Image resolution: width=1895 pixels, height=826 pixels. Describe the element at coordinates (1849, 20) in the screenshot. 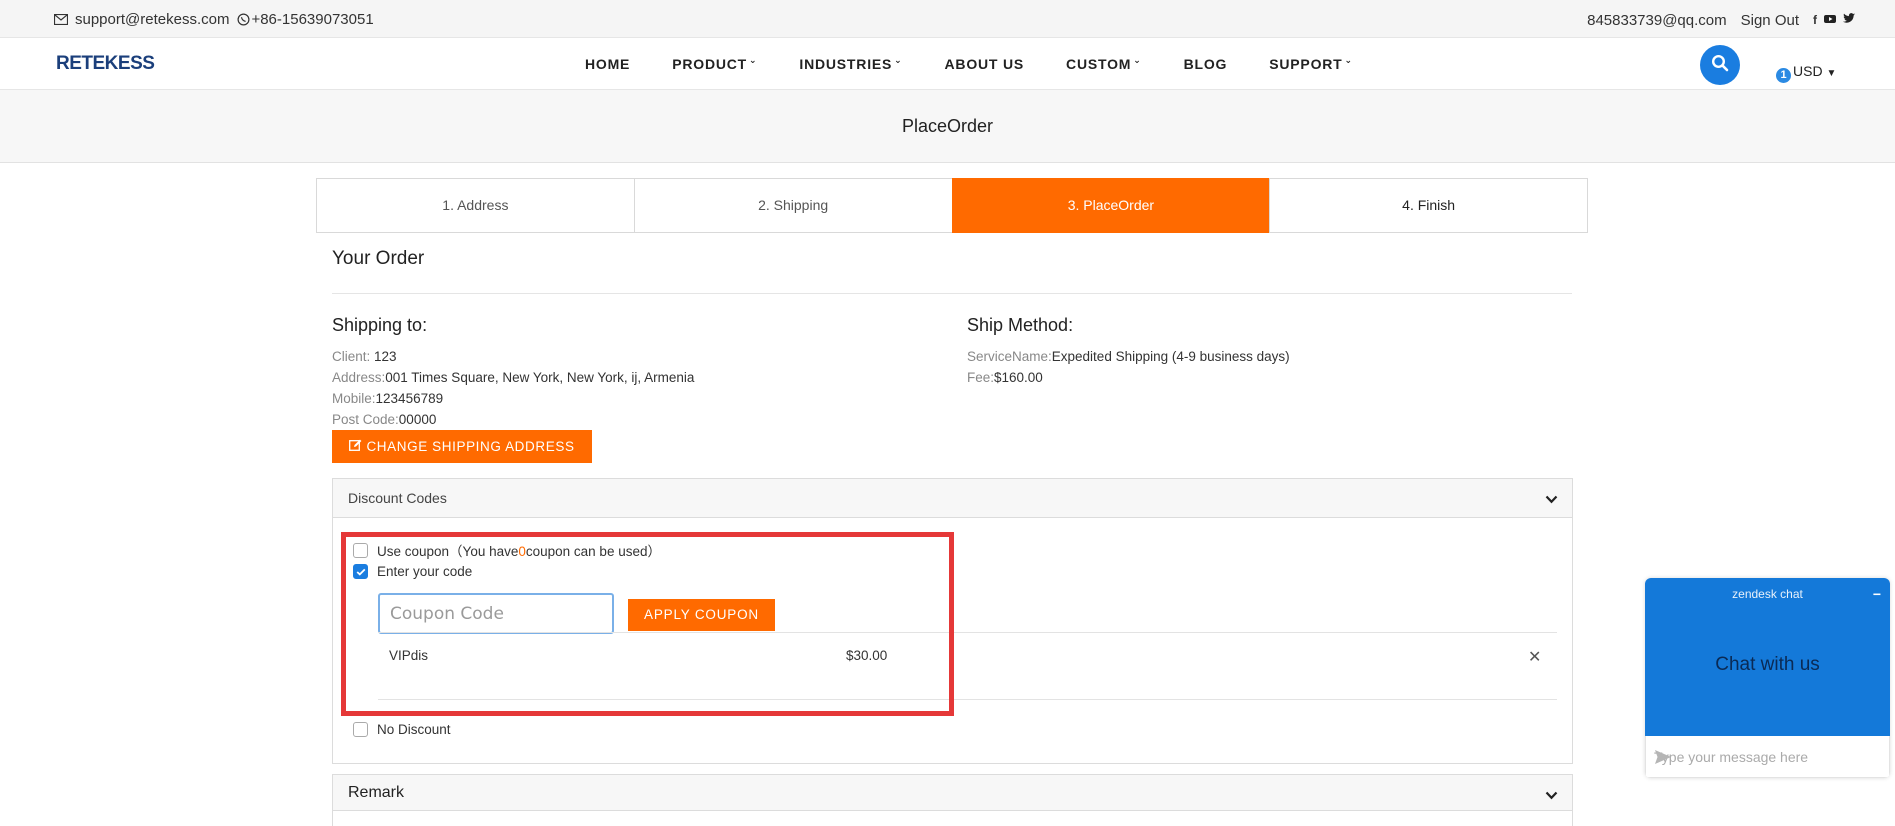

I see `twitter-icon` at that location.